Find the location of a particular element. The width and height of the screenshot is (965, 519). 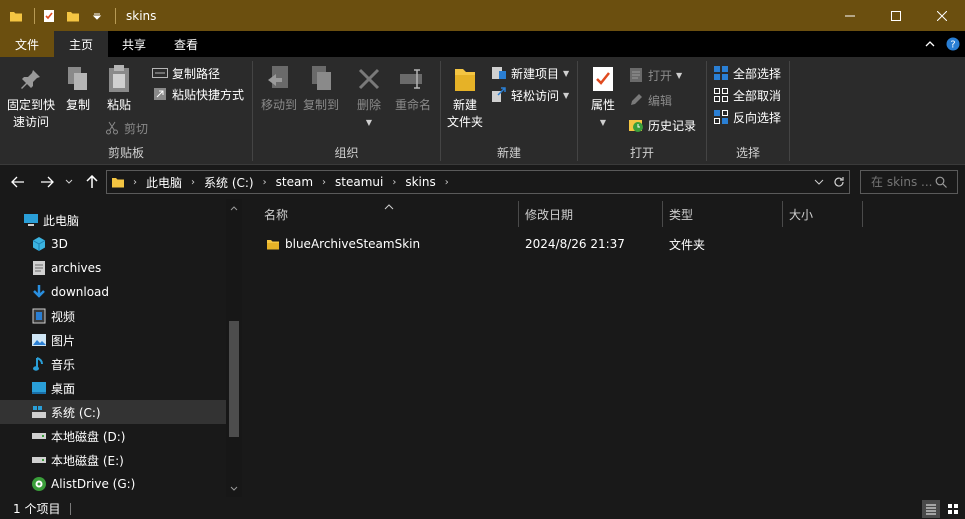

details-view-button is located at coordinates (931, 509).